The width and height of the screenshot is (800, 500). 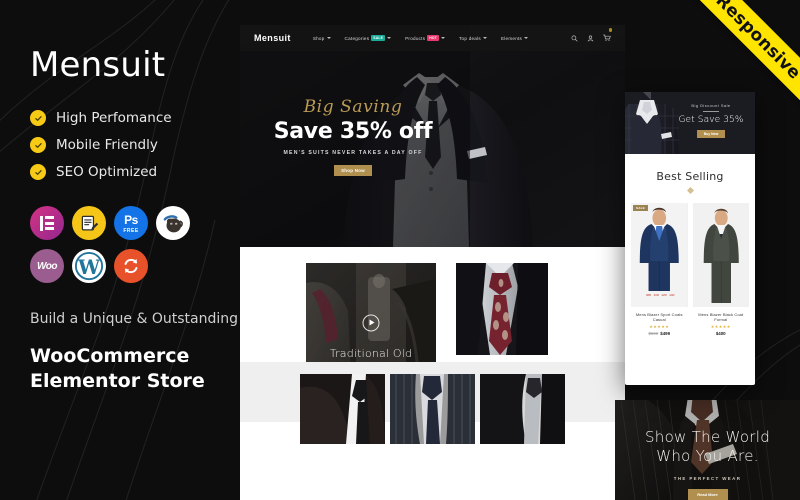 I want to click on nav-item-top-deals: Top deals, so click(x=473, y=38).